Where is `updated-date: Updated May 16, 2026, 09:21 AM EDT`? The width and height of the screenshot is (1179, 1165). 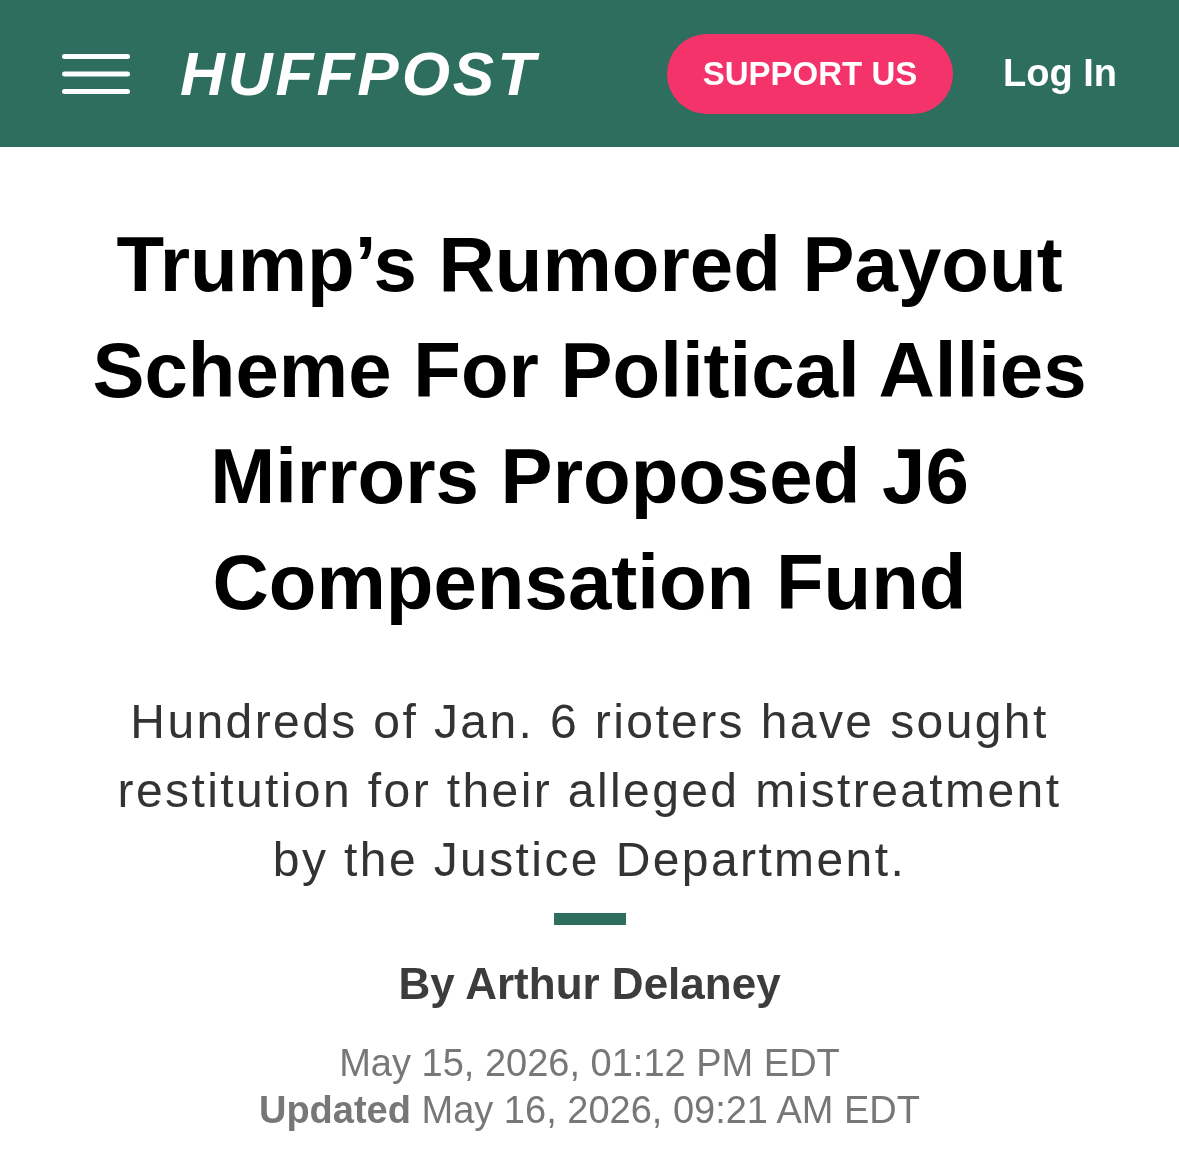 updated-date: Updated May 16, 2026, 09:21 AM EDT is located at coordinates (589, 1110).